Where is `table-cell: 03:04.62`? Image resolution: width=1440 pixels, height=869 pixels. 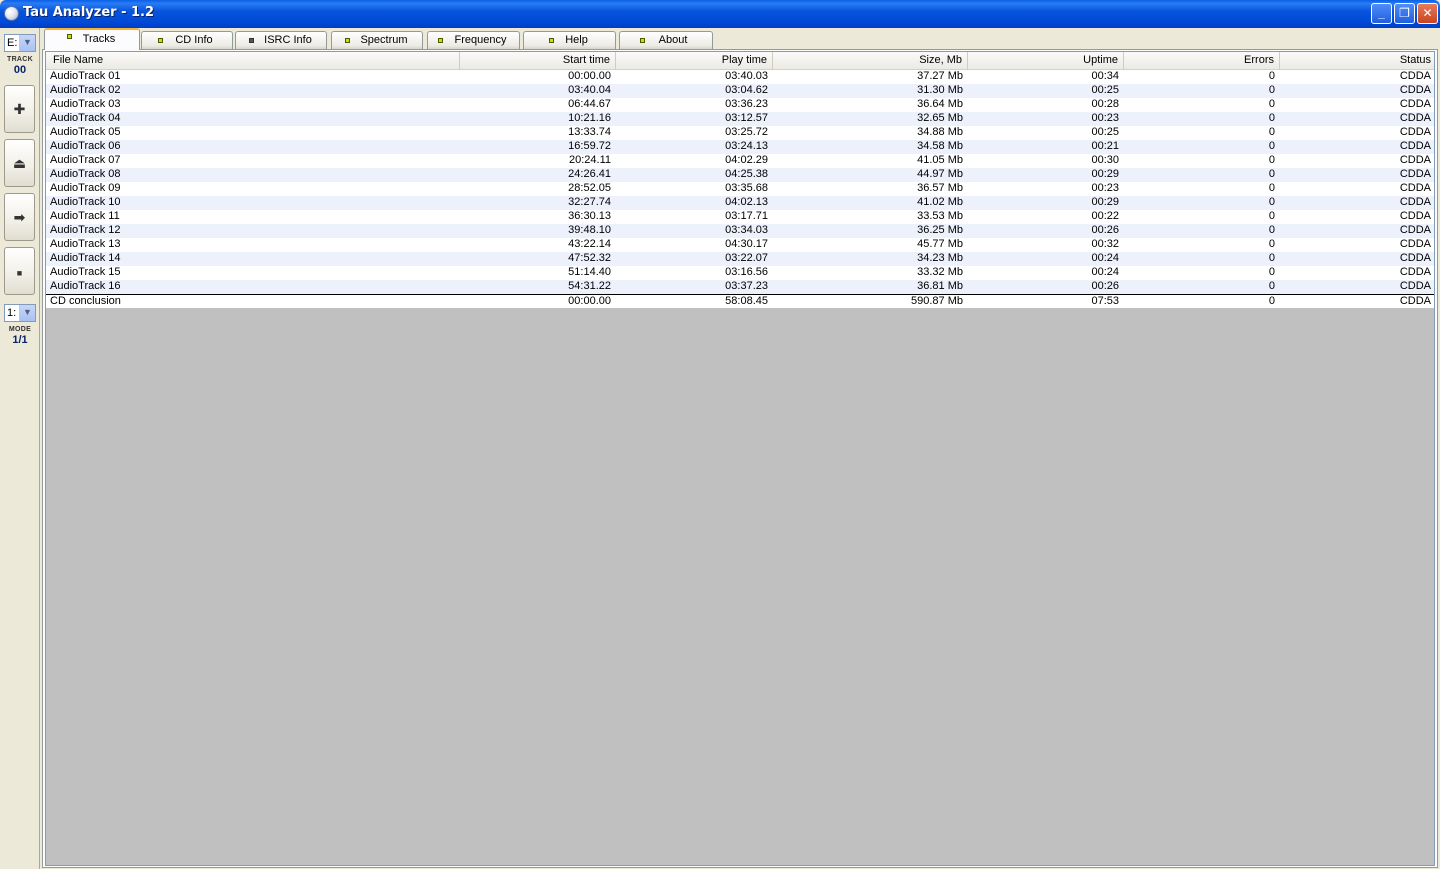
table-cell: 03:04.62 is located at coordinates (746, 90).